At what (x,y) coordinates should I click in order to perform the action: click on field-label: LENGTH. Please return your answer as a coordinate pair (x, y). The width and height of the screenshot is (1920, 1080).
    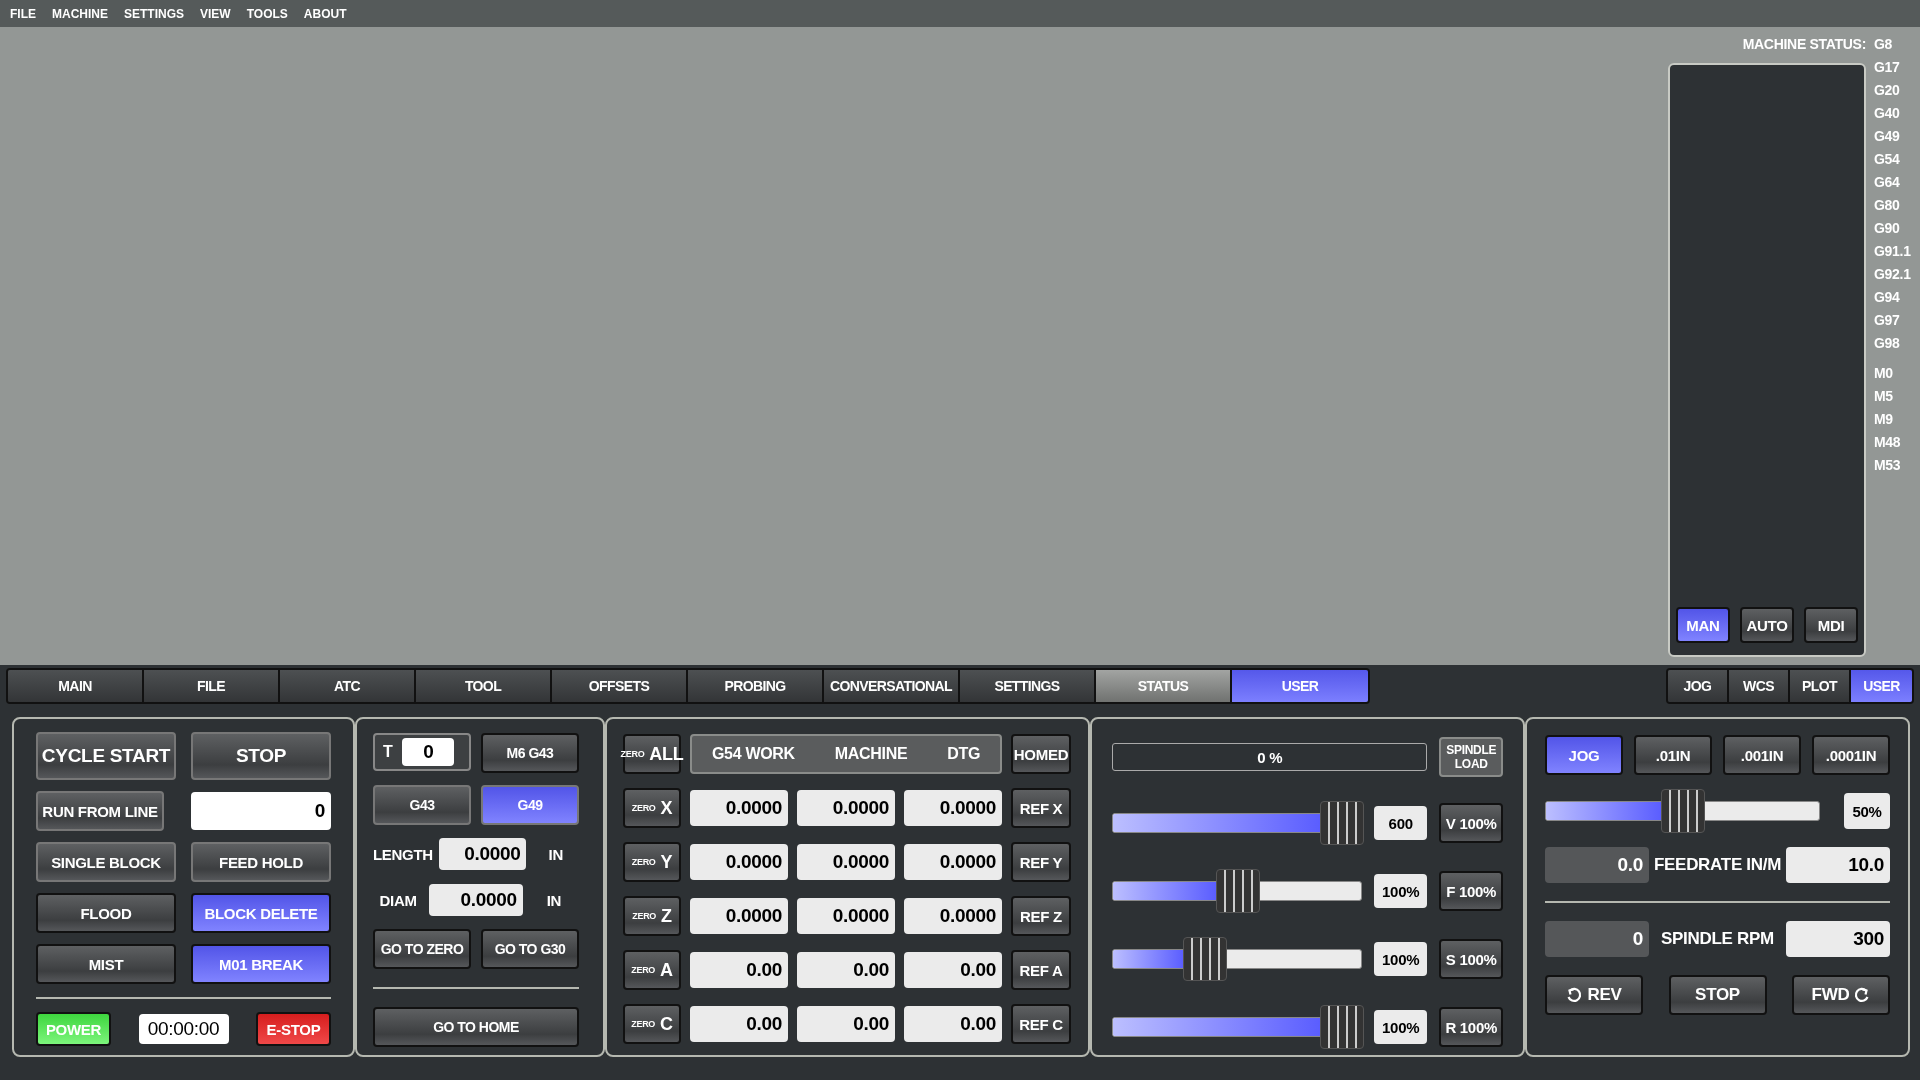
    Looking at the image, I should click on (403, 854).